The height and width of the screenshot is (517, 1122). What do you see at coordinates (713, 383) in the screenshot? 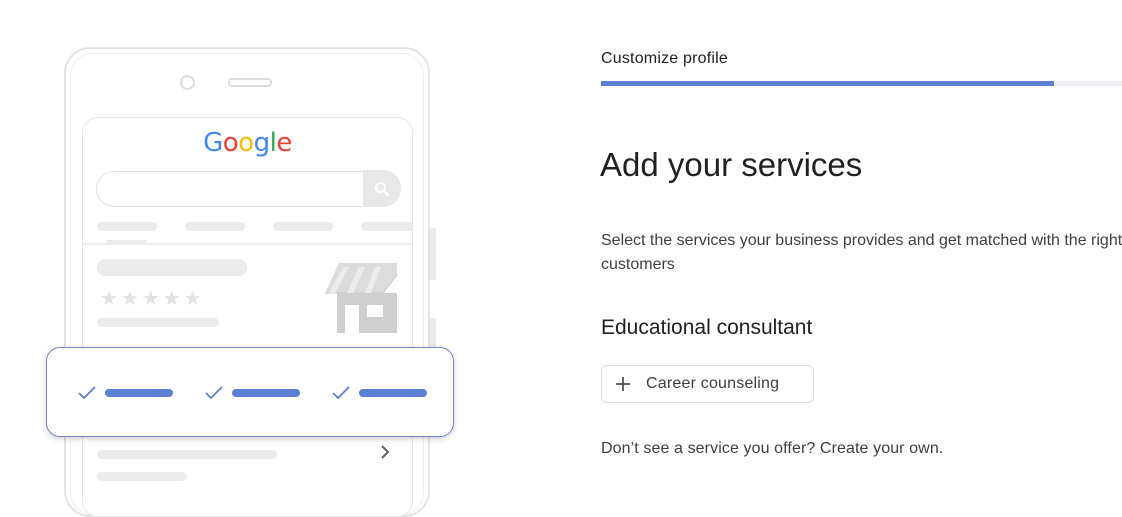
I see `service-chip-label: Career counseling` at bounding box center [713, 383].